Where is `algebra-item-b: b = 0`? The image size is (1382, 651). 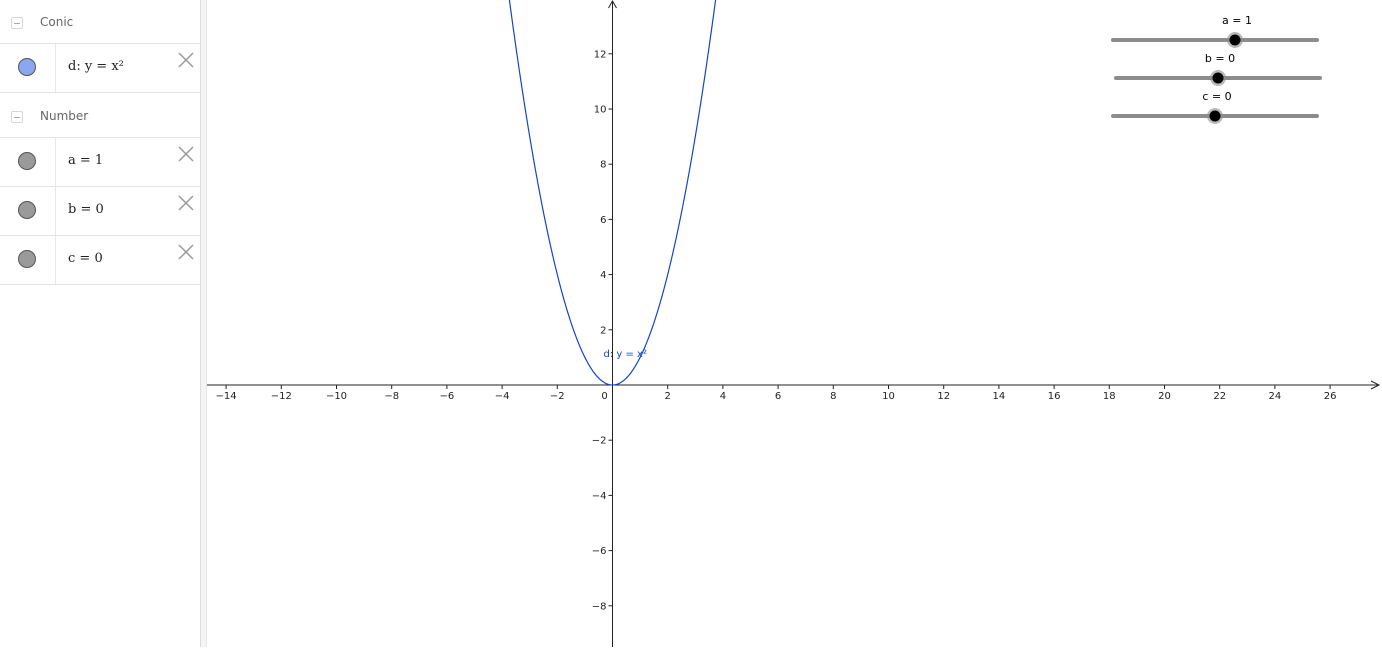
algebra-item-b: b = 0 is located at coordinates (100, 211).